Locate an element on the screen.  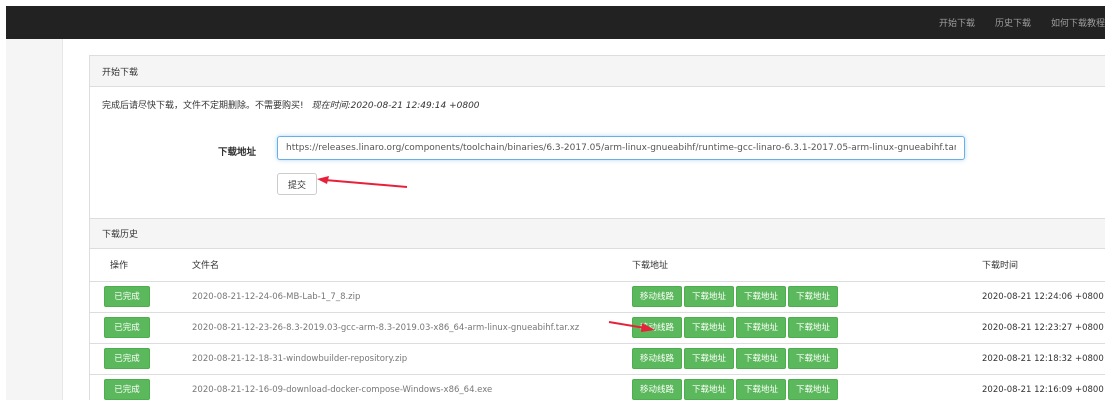
nav-download-history: 历史下载 is located at coordinates (1013, 22).